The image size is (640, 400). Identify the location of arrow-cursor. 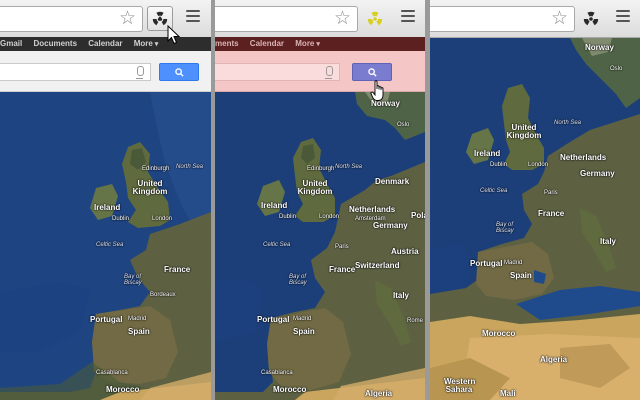
(174, 35).